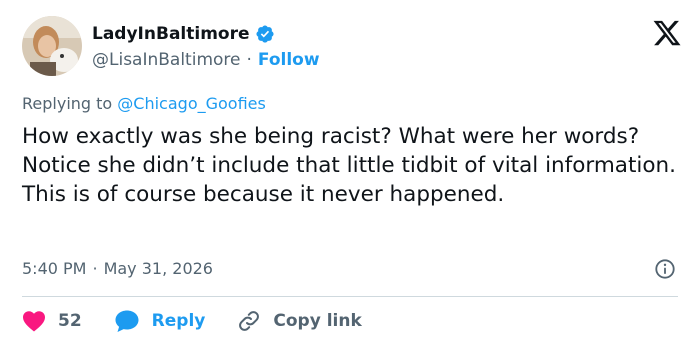 The width and height of the screenshot is (700, 348). What do you see at coordinates (191, 103) in the screenshot?
I see `replying-mention: @Chicago_Goofies` at bounding box center [191, 103].